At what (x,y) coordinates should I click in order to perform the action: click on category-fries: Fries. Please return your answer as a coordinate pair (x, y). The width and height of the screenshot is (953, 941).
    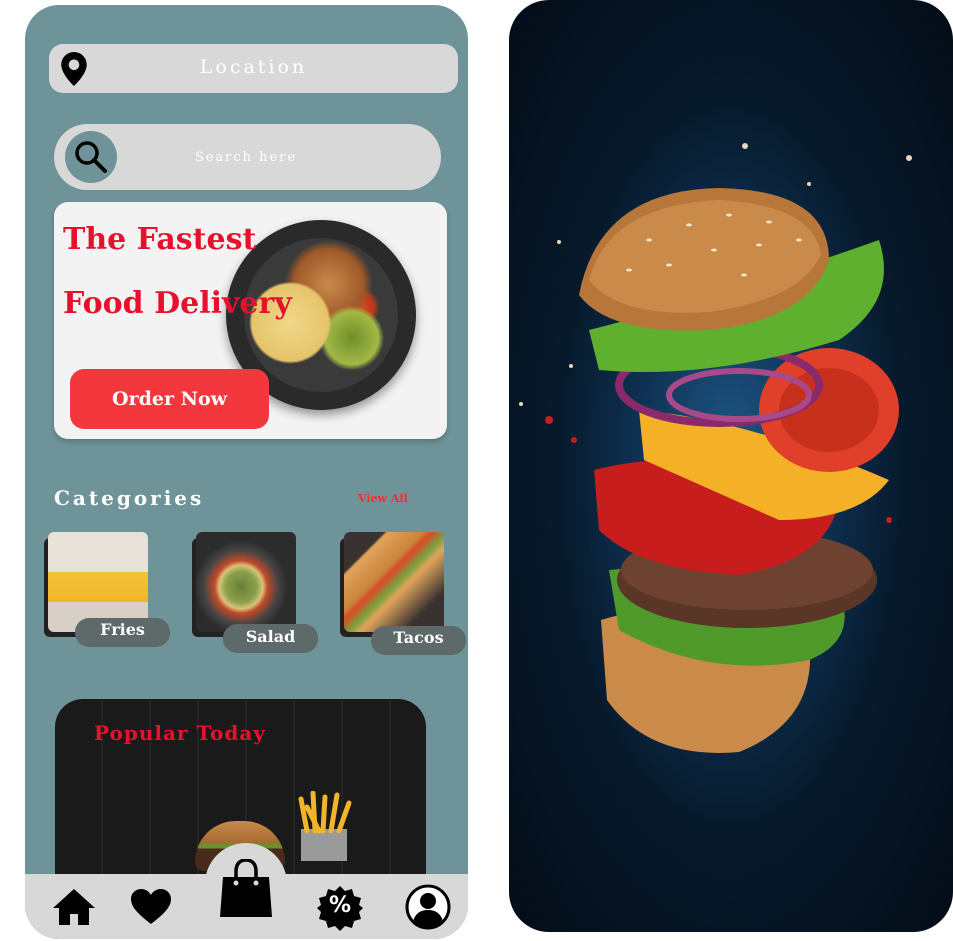
    Looking at the image, I should click on (109, 594).